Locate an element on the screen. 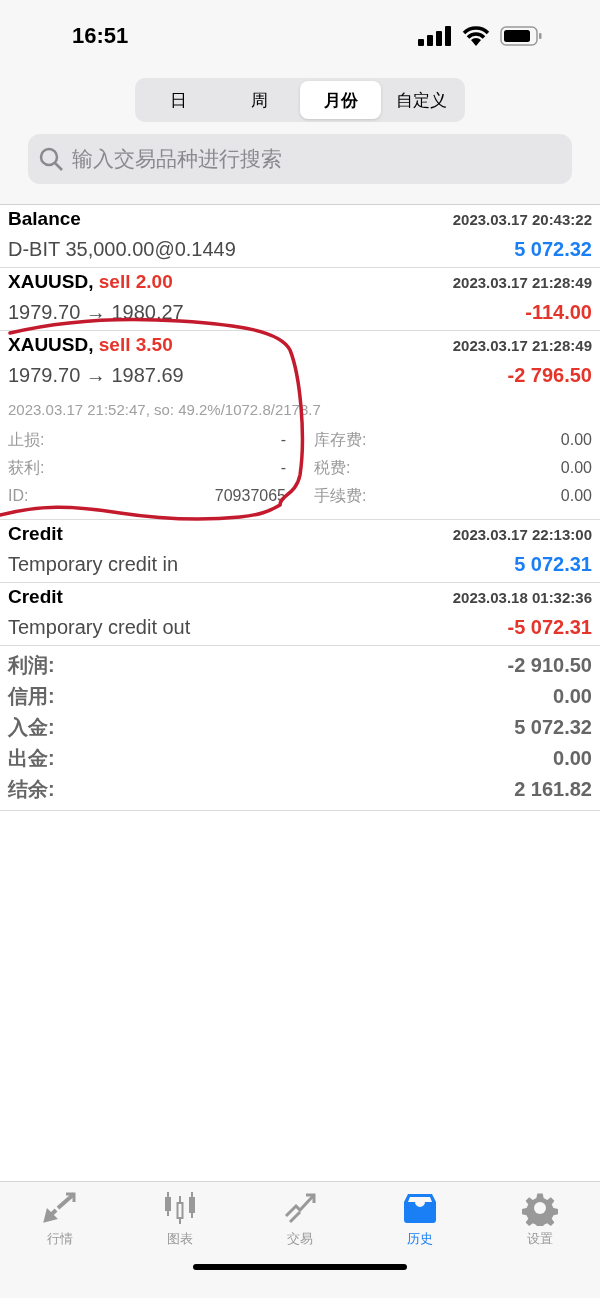 This screenshot has width=600, height=1298. deal-description: 1979.70 → 1987.69 is located at coordinates (96, 375).